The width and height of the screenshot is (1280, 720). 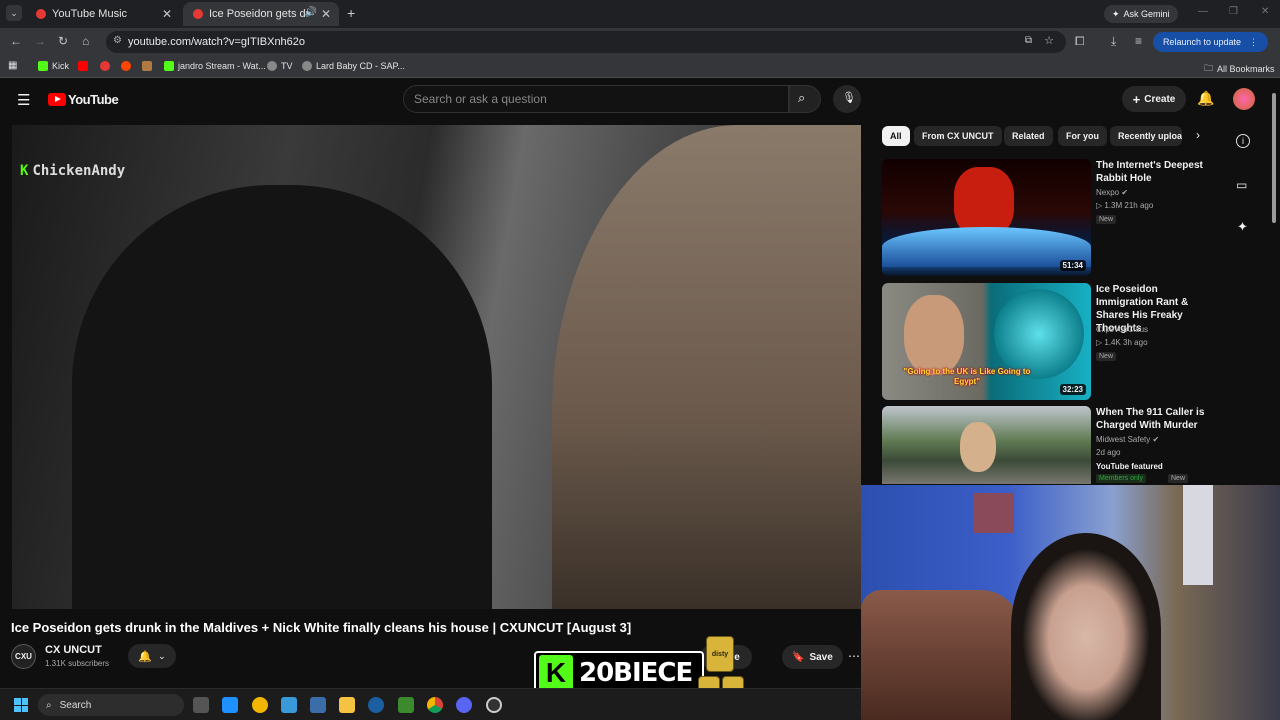 I want to click on forward-icon: →, so click(x=40, y=41).